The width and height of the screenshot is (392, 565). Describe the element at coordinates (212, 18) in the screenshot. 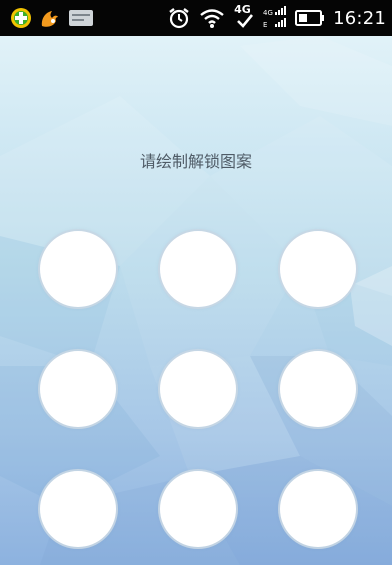

I see `wifi-icon` at that location.